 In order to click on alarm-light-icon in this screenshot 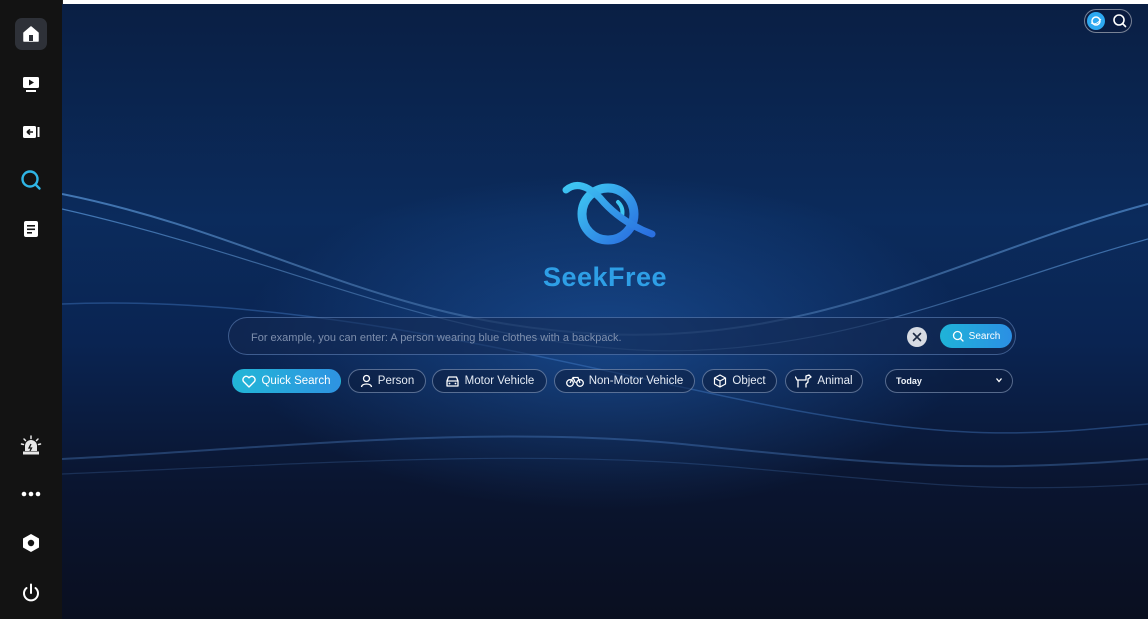, I will do `click(31, 445)`.